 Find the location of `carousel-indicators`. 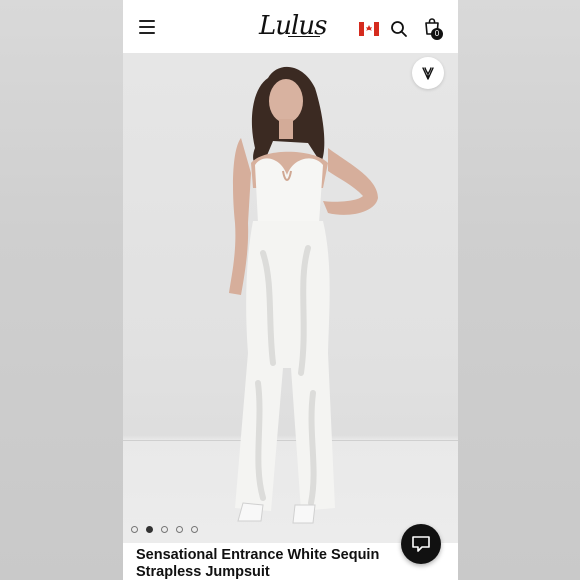

carousel-indicators is located at coordinates (164, 529).